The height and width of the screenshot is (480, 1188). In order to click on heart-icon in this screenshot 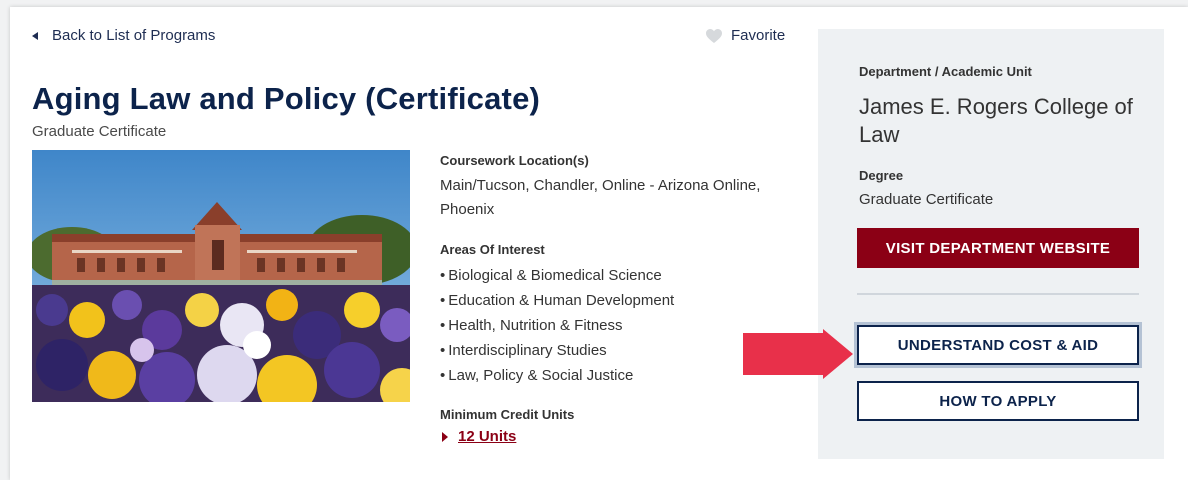, I will do `click(714, 35)`.